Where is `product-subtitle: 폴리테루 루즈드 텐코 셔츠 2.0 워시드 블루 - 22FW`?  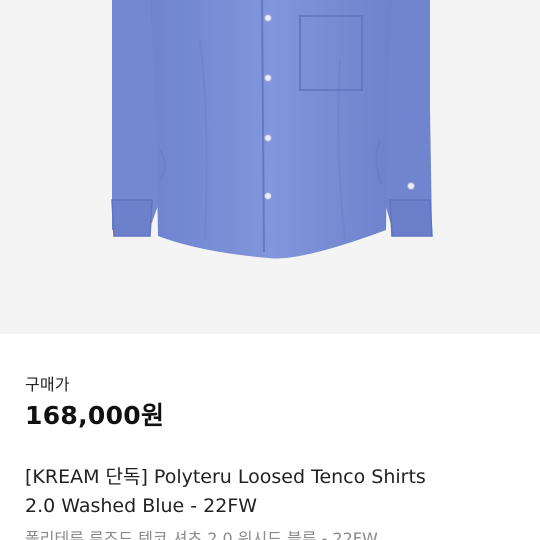
product-subtitle: 폴리테루 루즈드 텐코 셔츠 2.0 워시드 블루 - 22FW is located at coordinates (201, 534).